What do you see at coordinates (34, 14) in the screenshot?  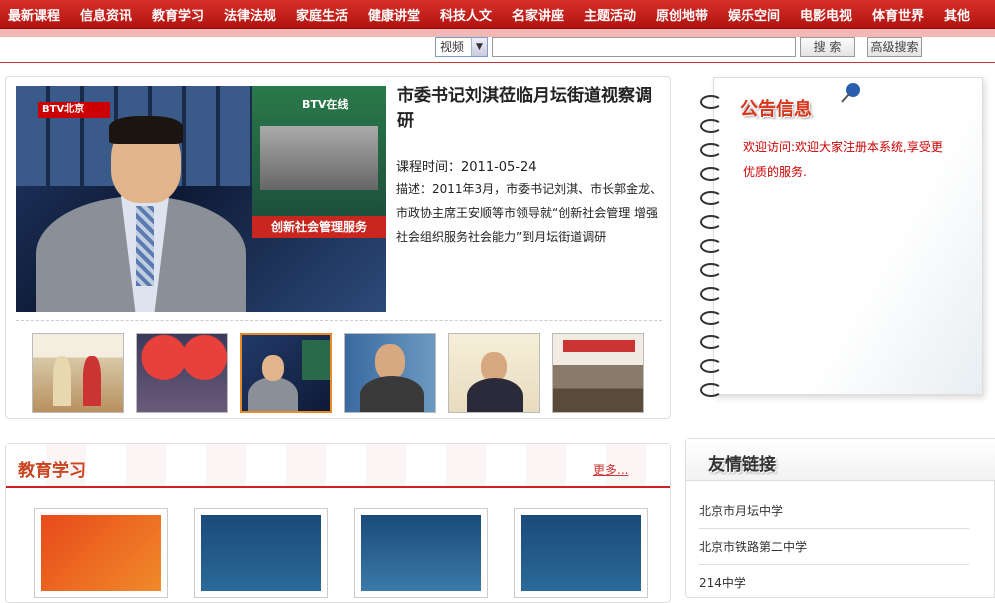 I see `nav-item-latest: 最新课程` at bounding box center [34, 14].